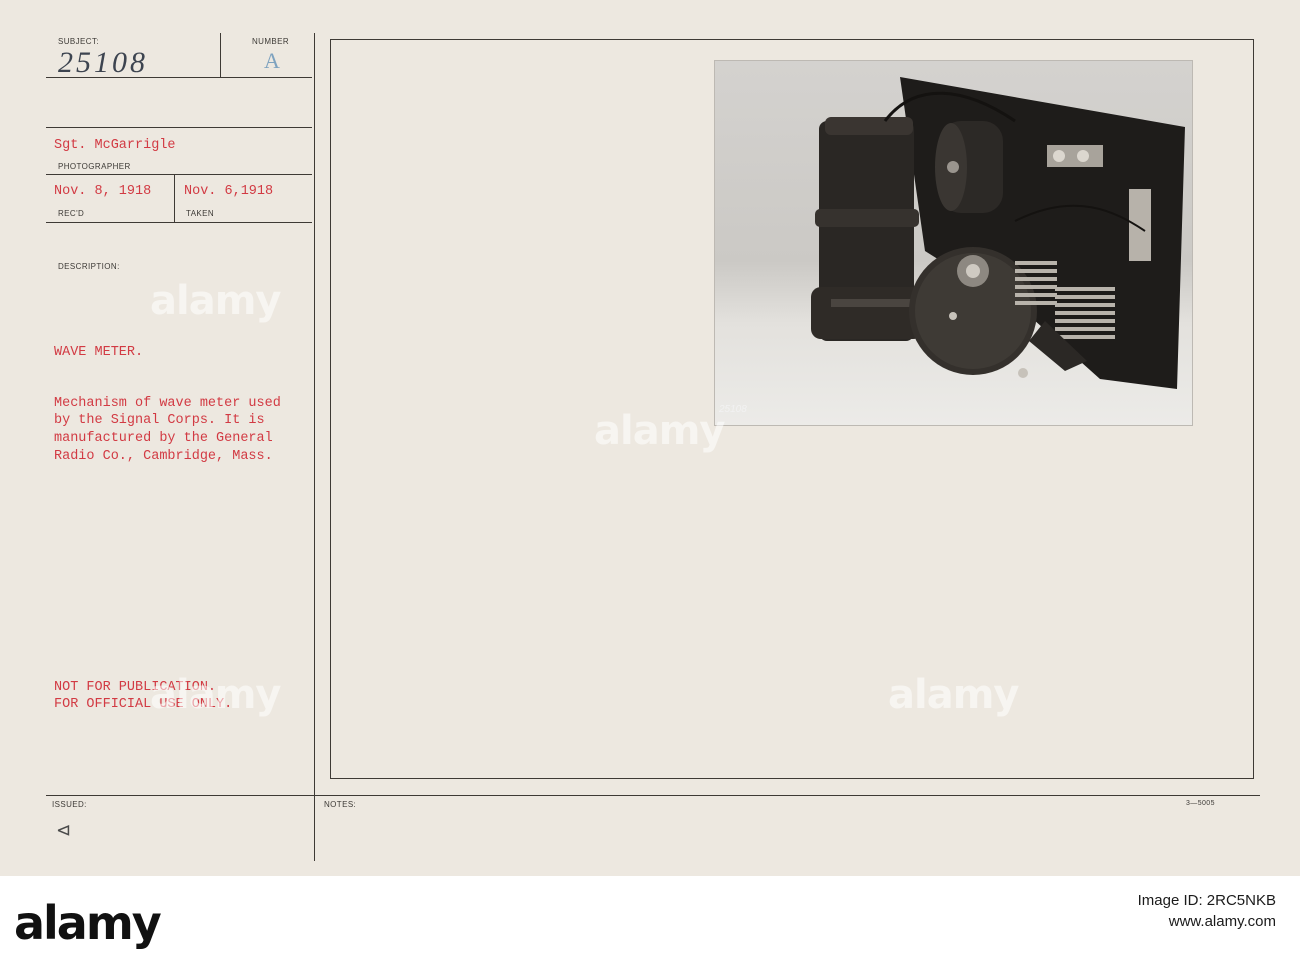 The image size is (1300, 966). Describe the element at coordinates (653, 795) in the screenshot. I see `bottom-rule` at that location.